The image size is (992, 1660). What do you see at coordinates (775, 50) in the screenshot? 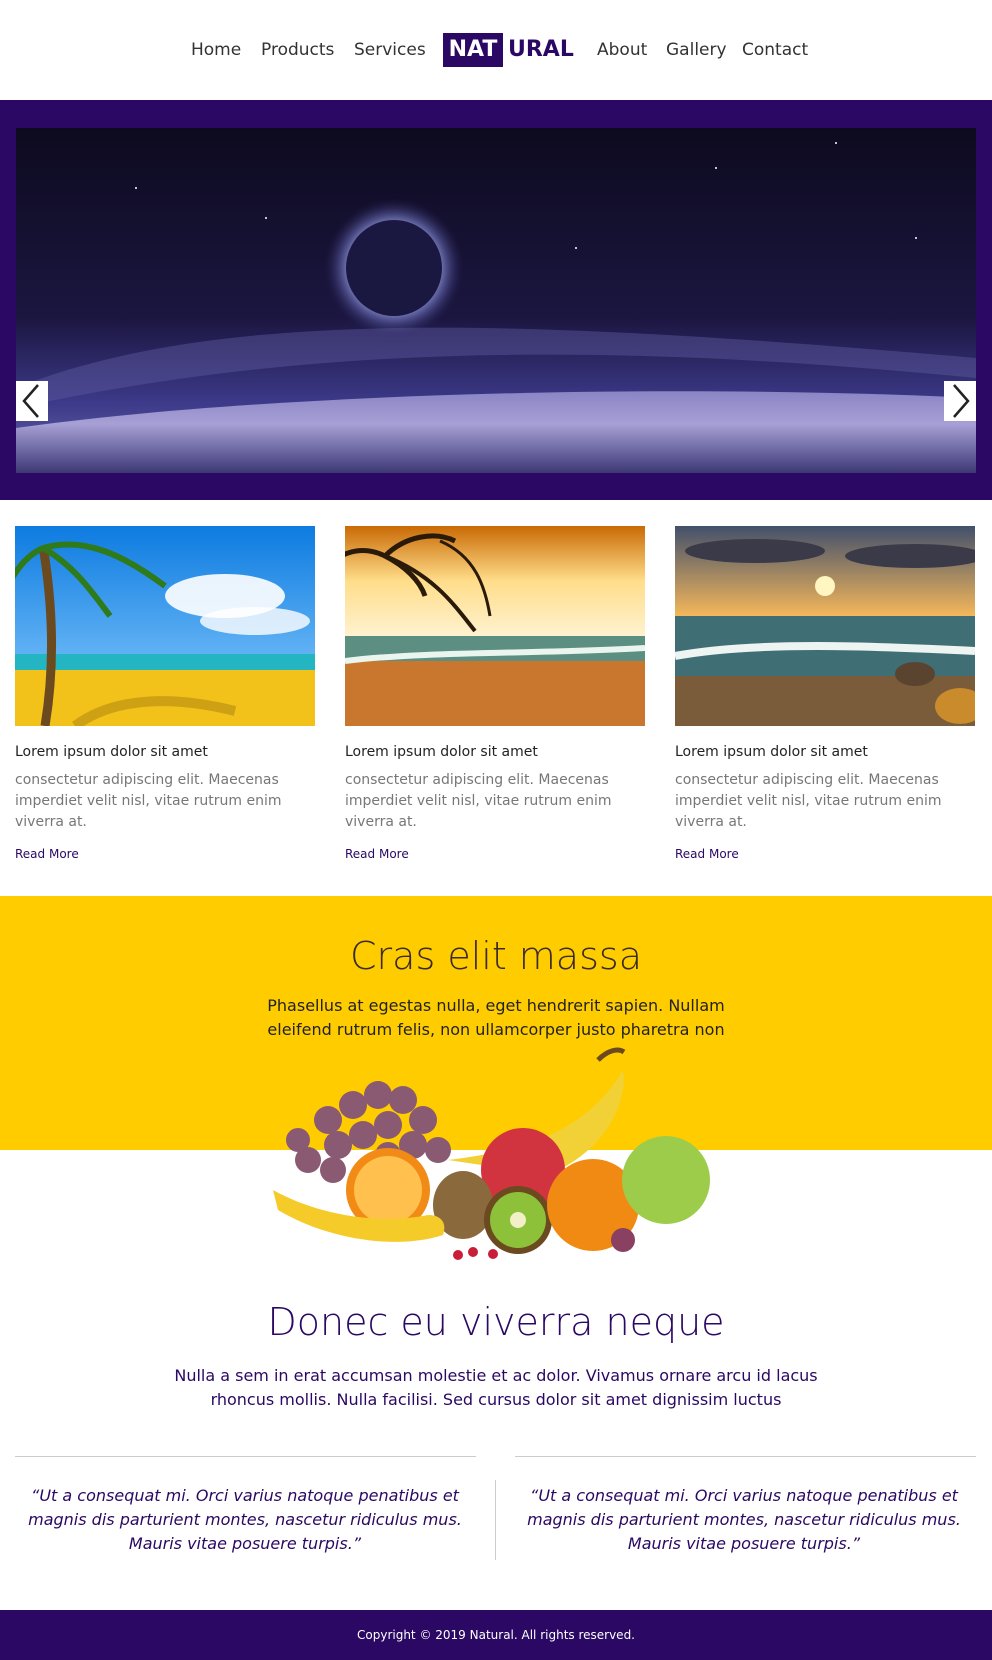
I see `nav-contact: Contact` at bounding box center [775, 50].